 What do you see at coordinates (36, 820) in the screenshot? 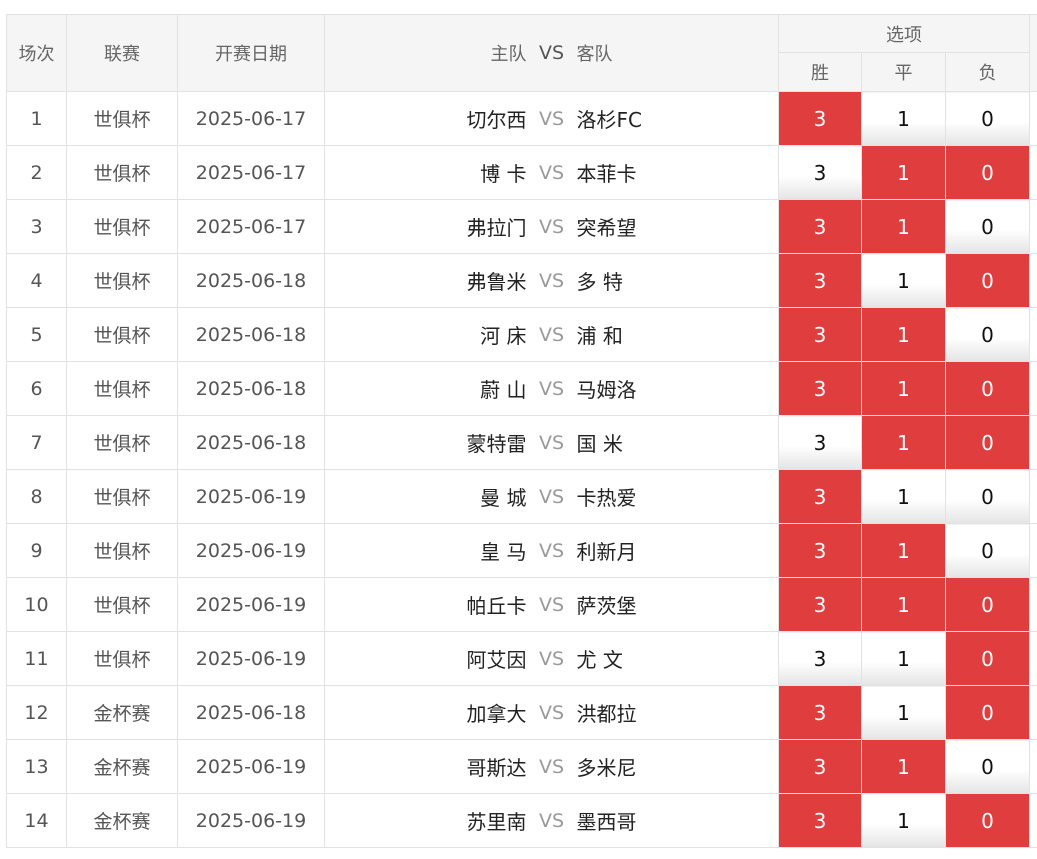
I see `match-index: 14` at bounding box center [36, 820].